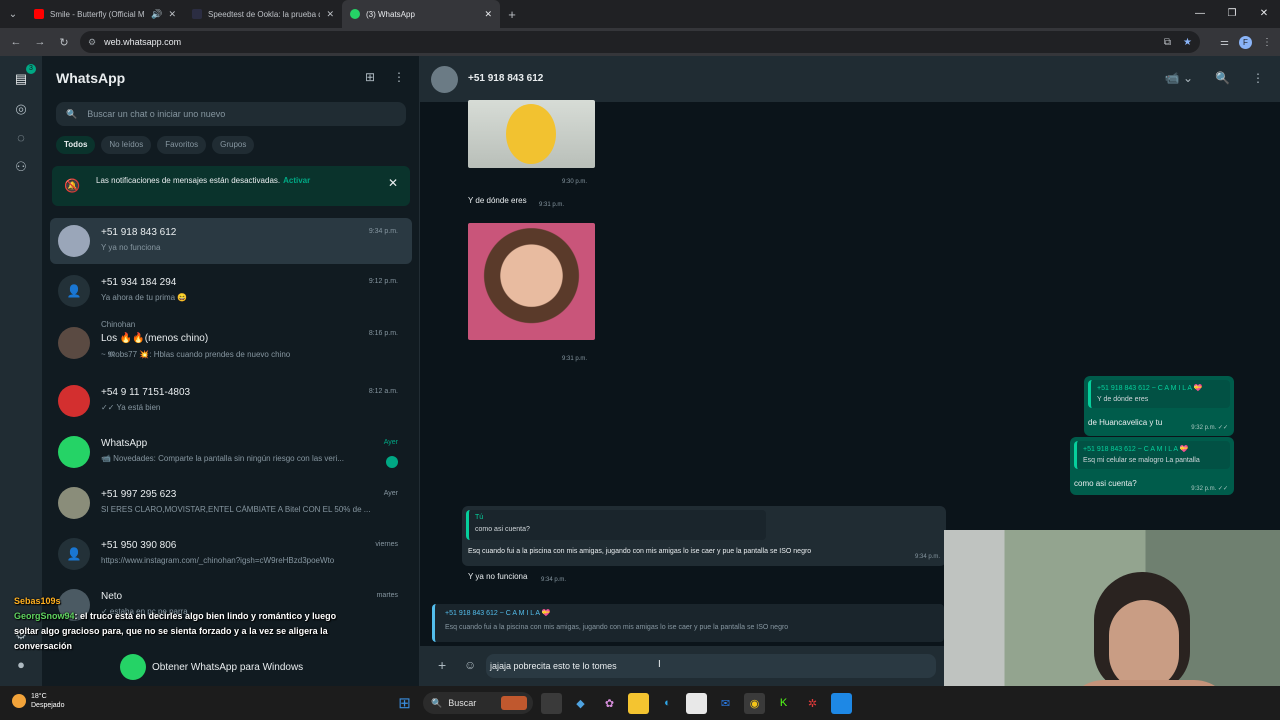 The width and height of the screenshot is (1280, 720). I want to click on get-windows-app-link: Obtener WhatsApp para Windows, so click(211, 667).